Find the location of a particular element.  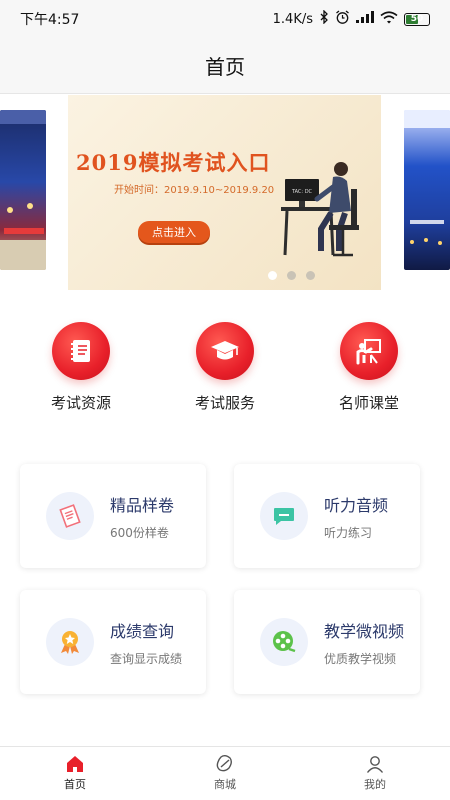

network-speed: 1.4K/s is located at coordinates (292, 19).